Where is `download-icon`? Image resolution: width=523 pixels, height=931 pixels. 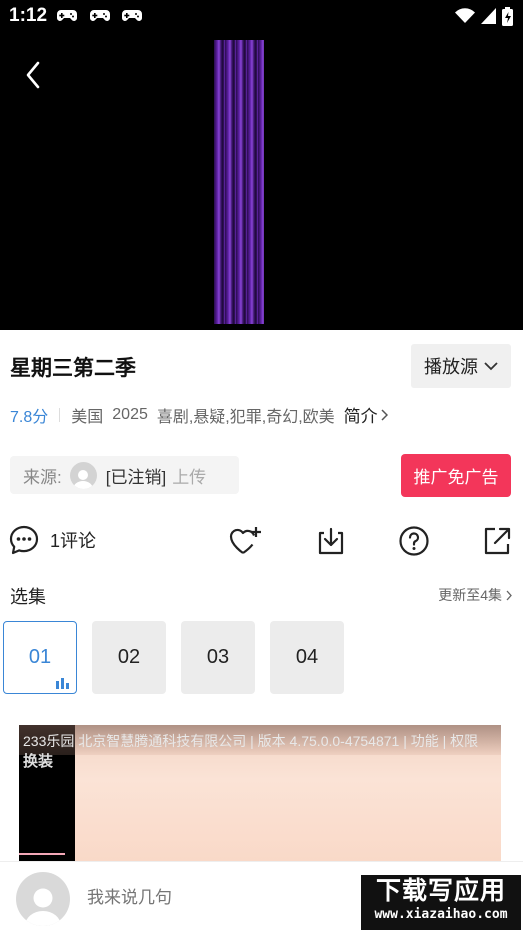 download-icon is located at coordinates (331, 541).